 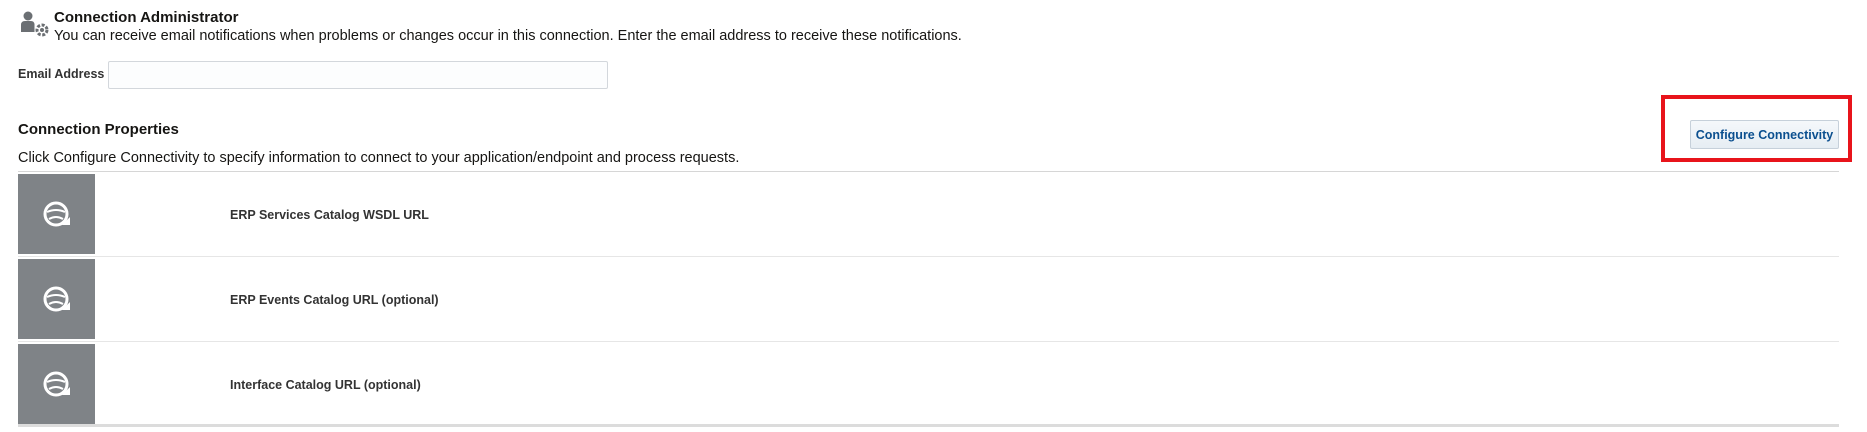 What do you see at coordinates (36, 25) in the screenshot?
I see `user-gear-icon` at bounding box center [36, 25].